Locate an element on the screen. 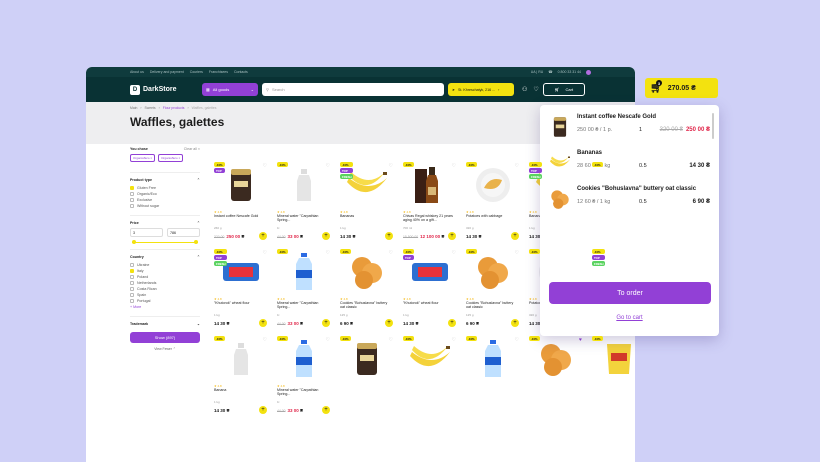  to-order-button: To order is located at coordinates (630, 293).